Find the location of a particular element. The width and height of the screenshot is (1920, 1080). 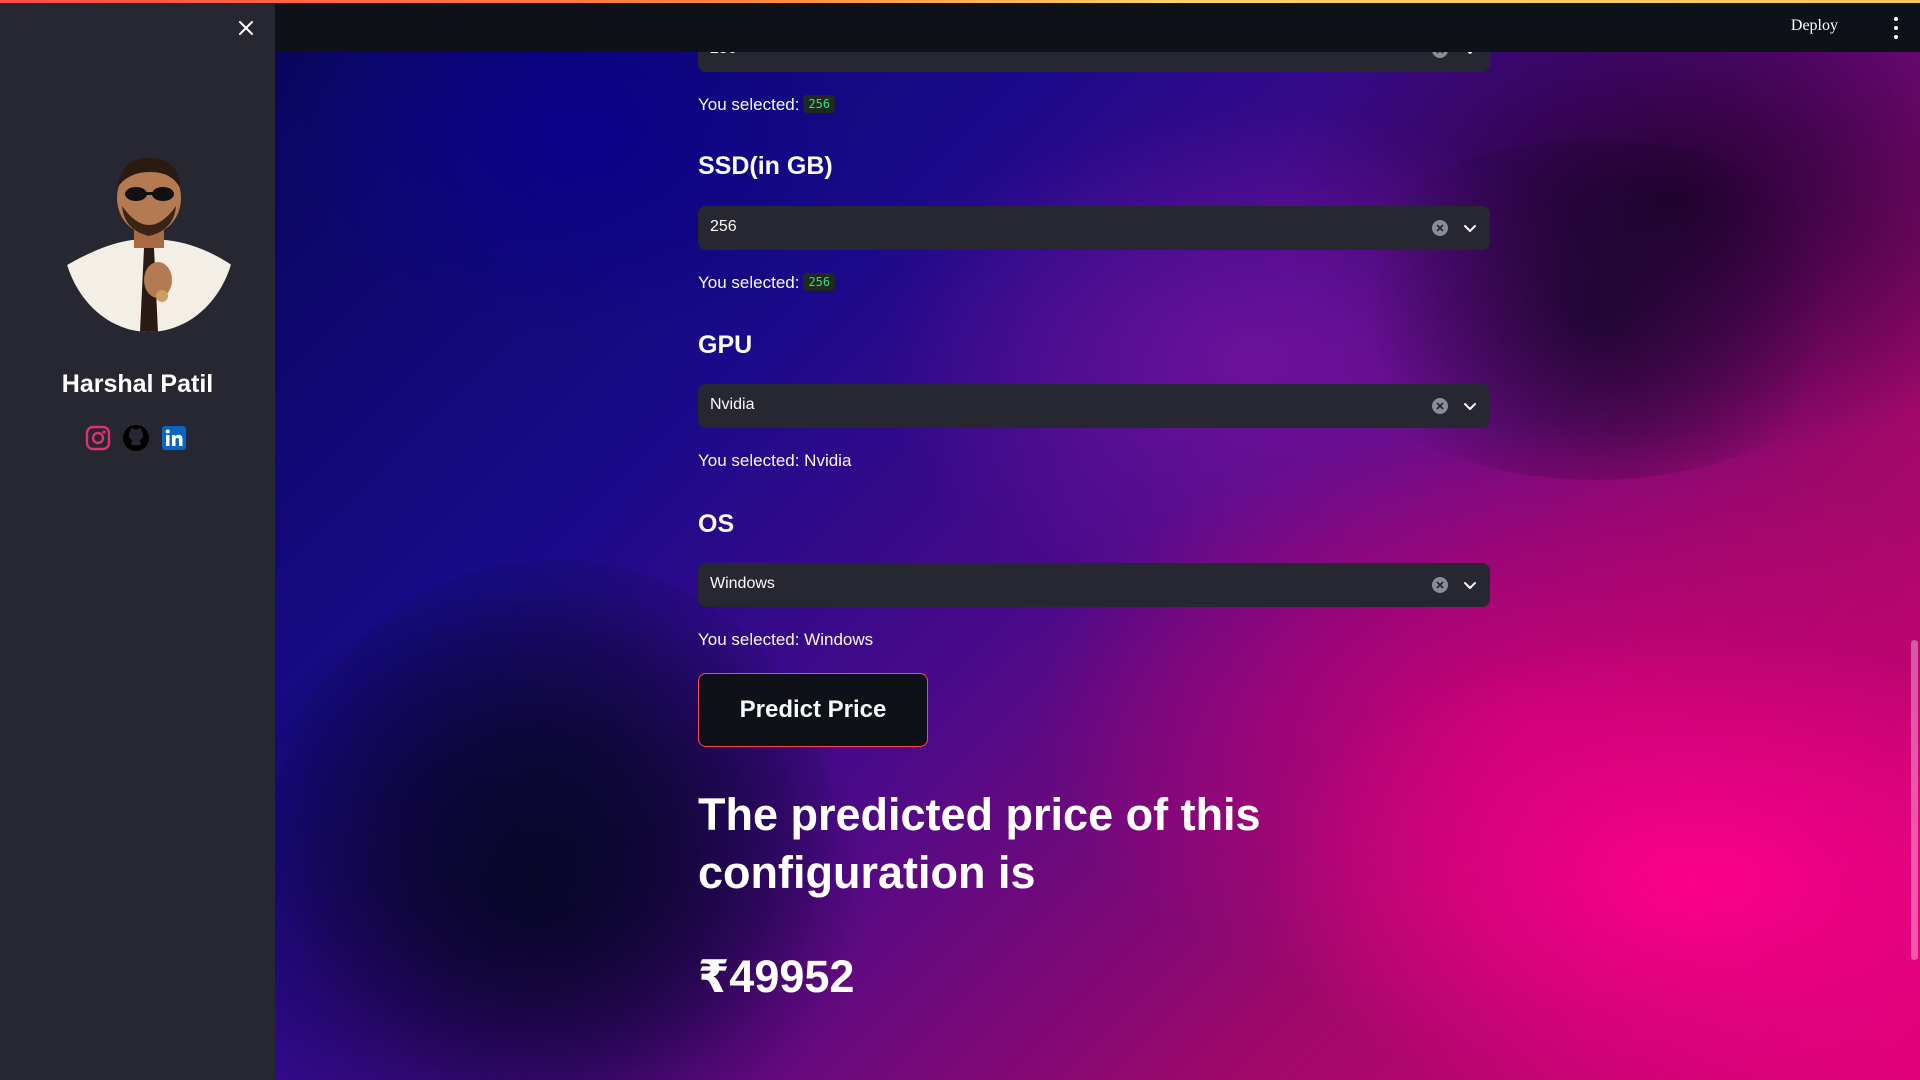

github-link is located at coordinates (136, 438).